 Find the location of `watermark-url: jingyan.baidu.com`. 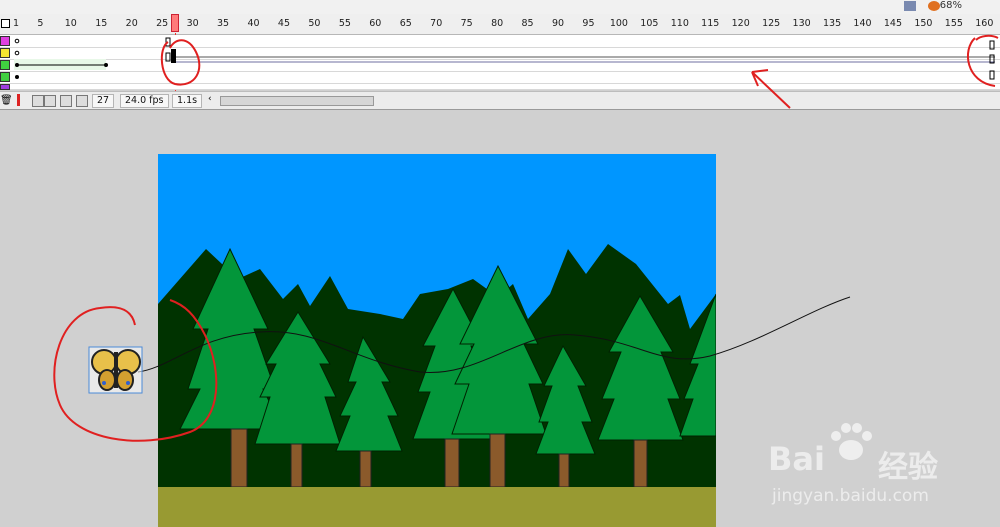

watermark-url: jingyan.baidu.com is located at coordinates (850, 496).